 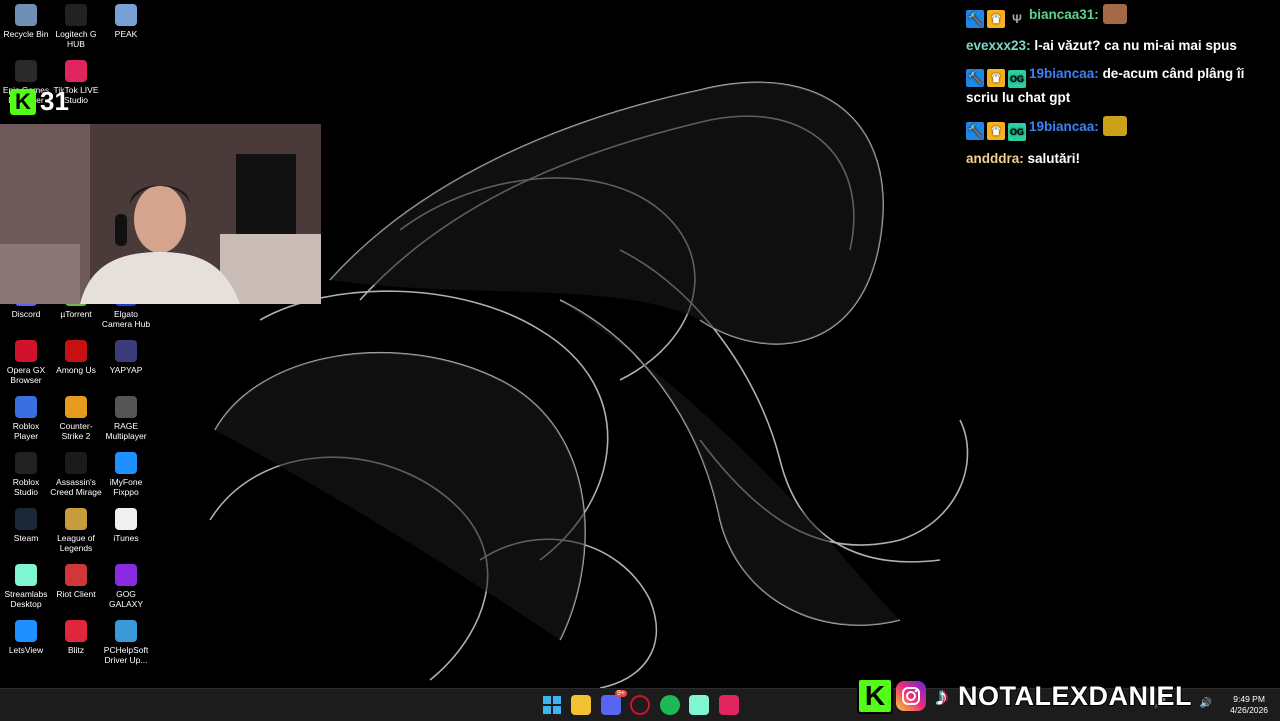 What do you see at coordinates (126, 319) in the screenshot?
I see `desktop-icon-label: Elgato Camera Hub` at bounding box center [126, 319].